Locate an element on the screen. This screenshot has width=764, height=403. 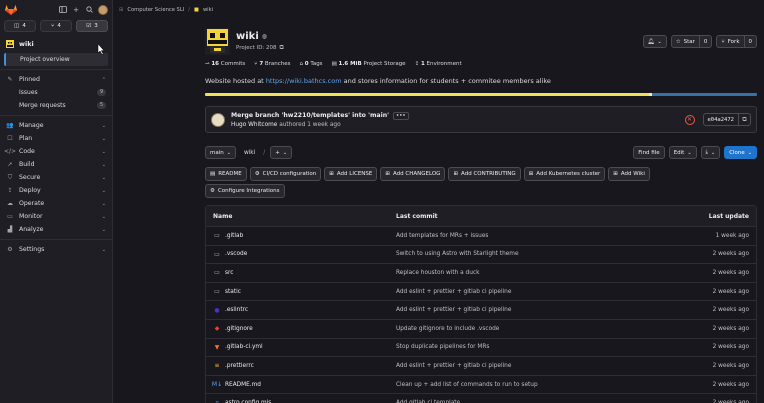
quick-link-add-wiki: ⊞ Add Wiki is located at coordinates (629, 174).